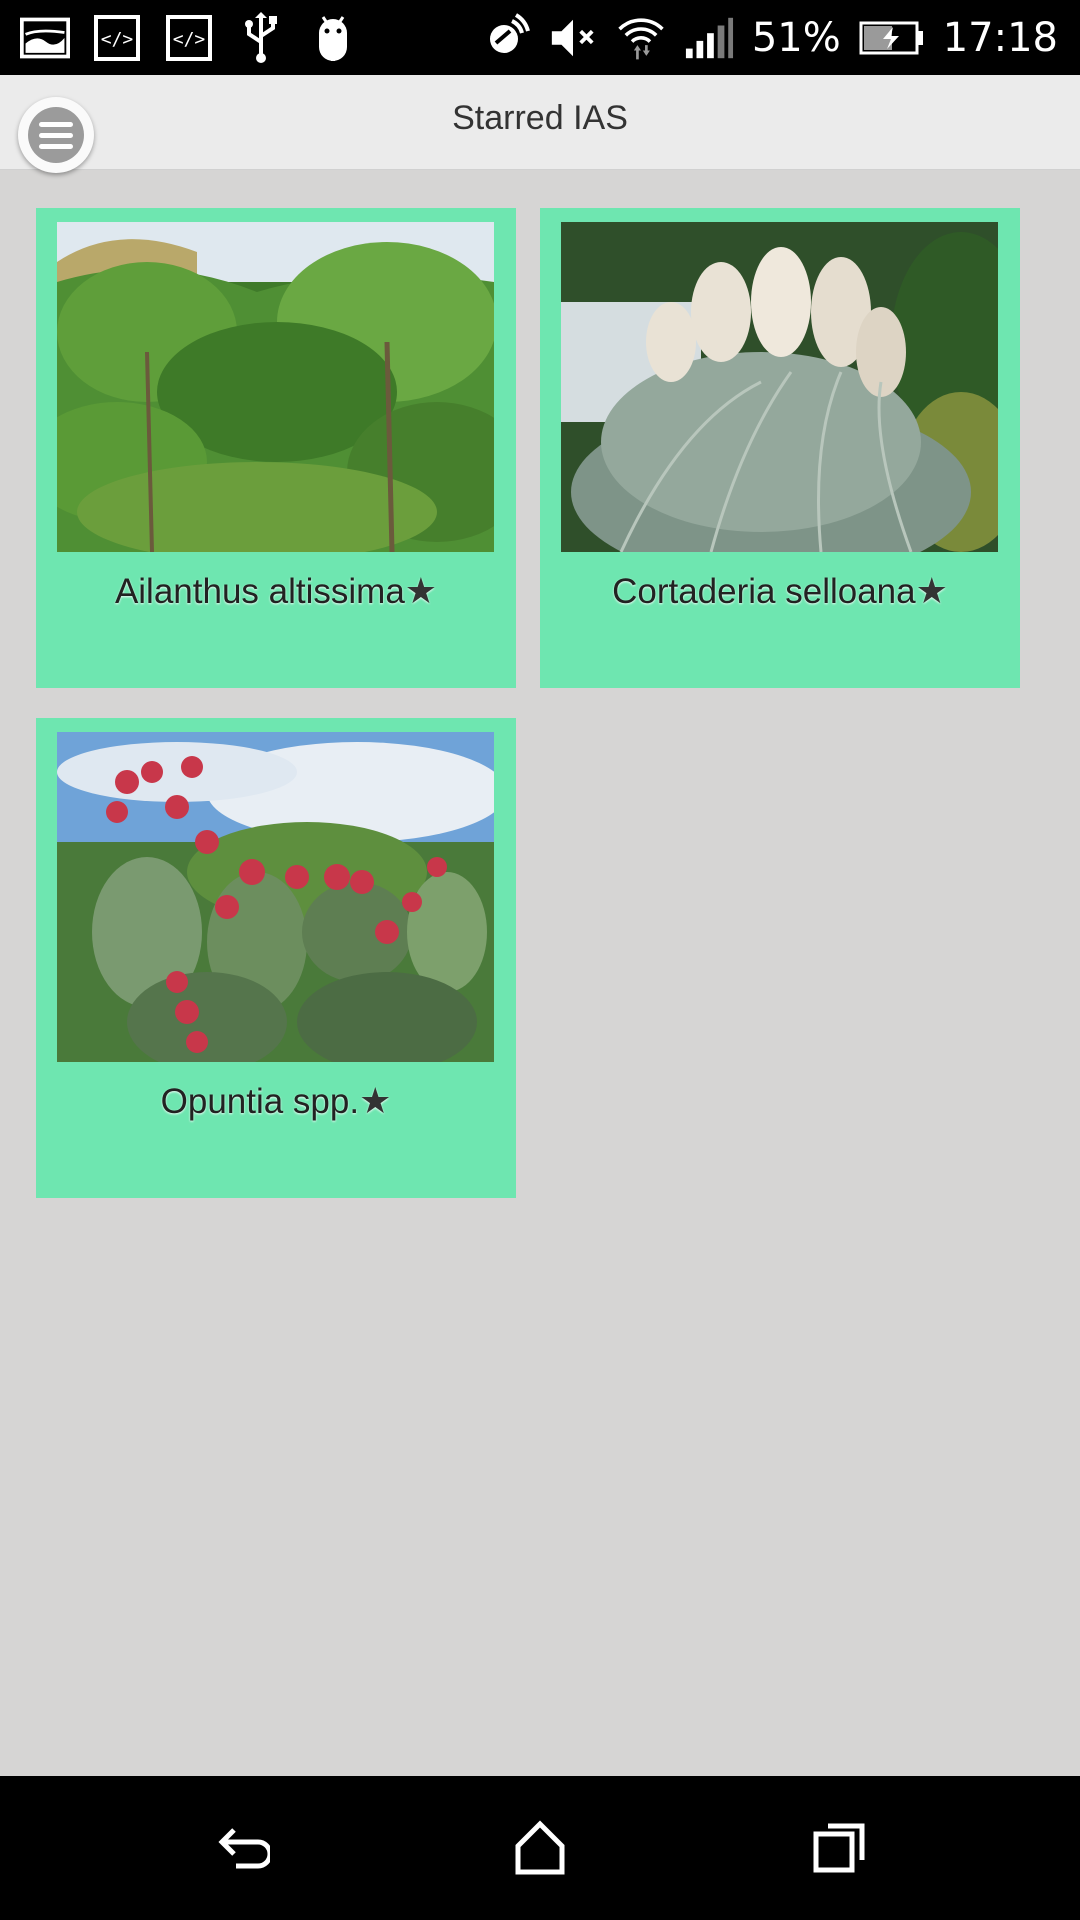  What do you see at coordinates (261, 37) in the screenshot?
I see `usb-icon` at bounding box center [261, 37].